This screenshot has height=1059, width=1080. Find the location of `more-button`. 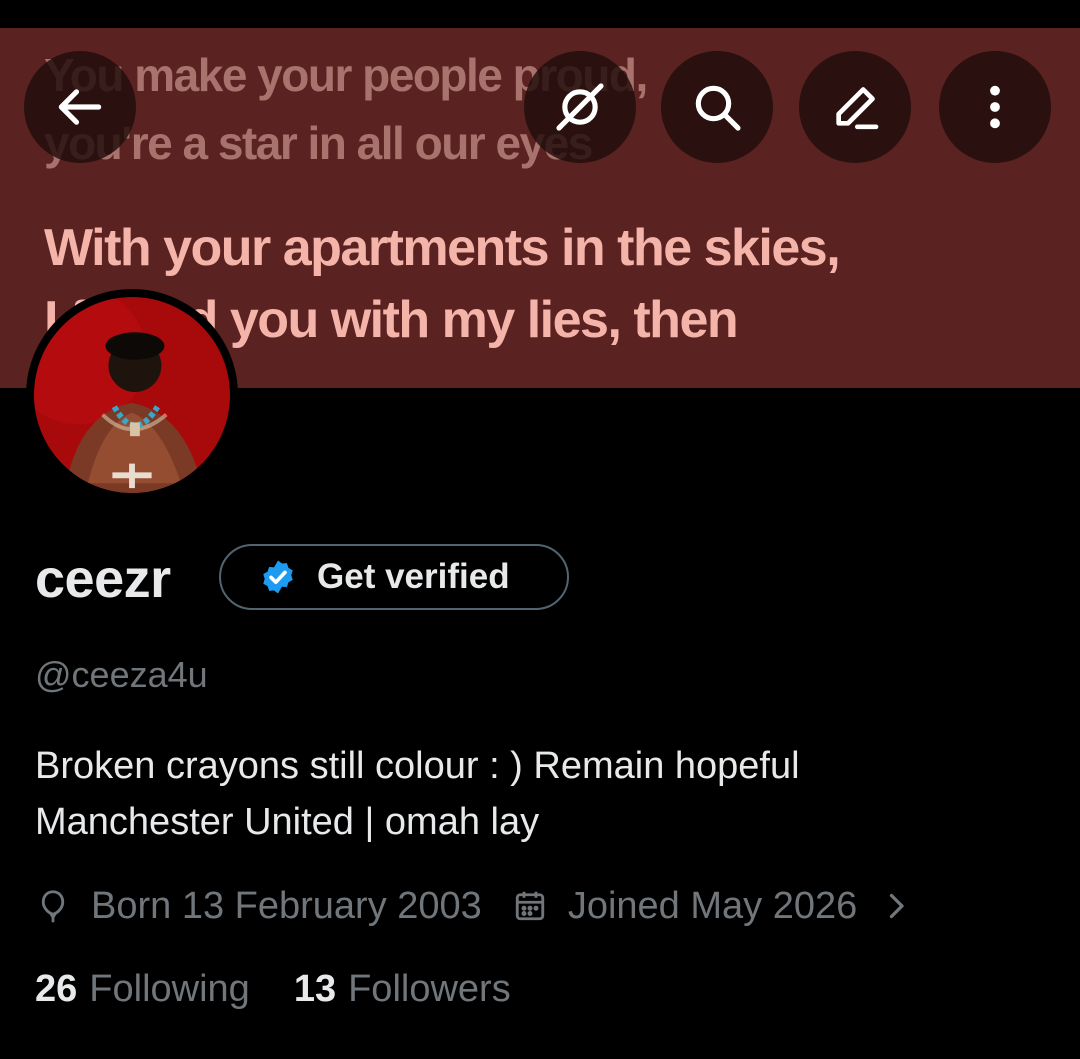

more-button is located at coordinates (995, 107).